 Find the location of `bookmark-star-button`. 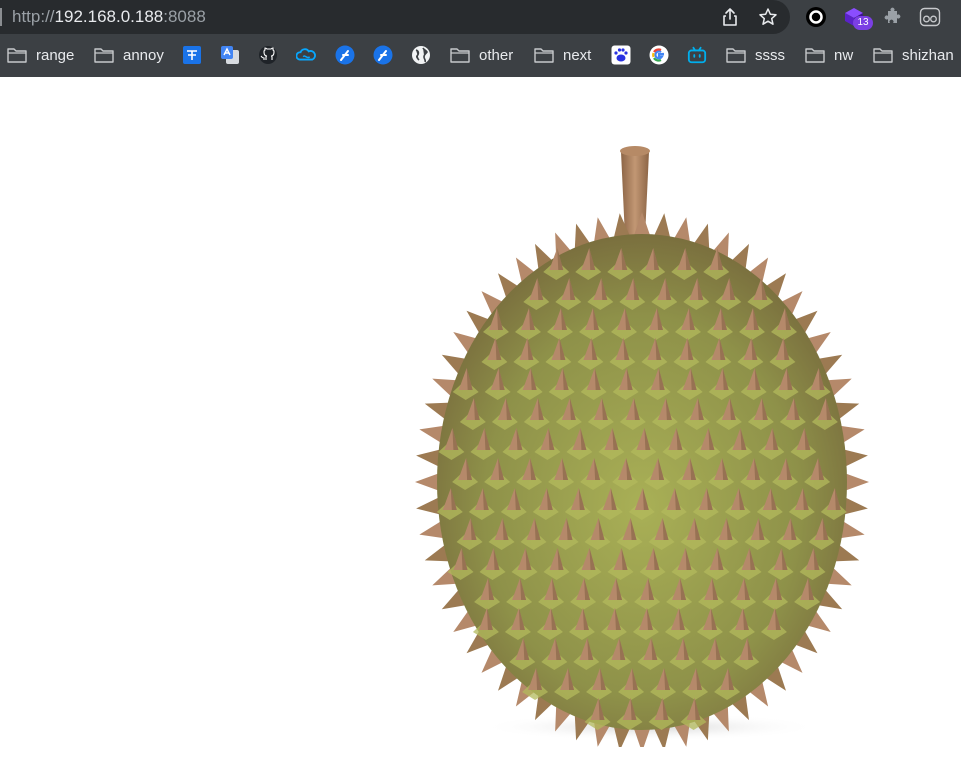

bookmark-star-button is located at coordinates (768, 17).